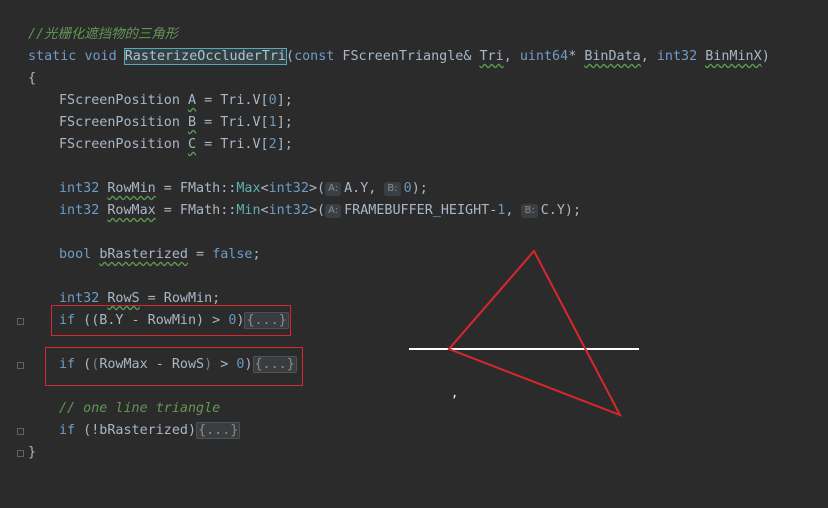 This screenshot has width=828, height=508. What do you see at coordinates (535, 333) in the screenshot?
I see `red-triangle` at bounding box center [535, 333].